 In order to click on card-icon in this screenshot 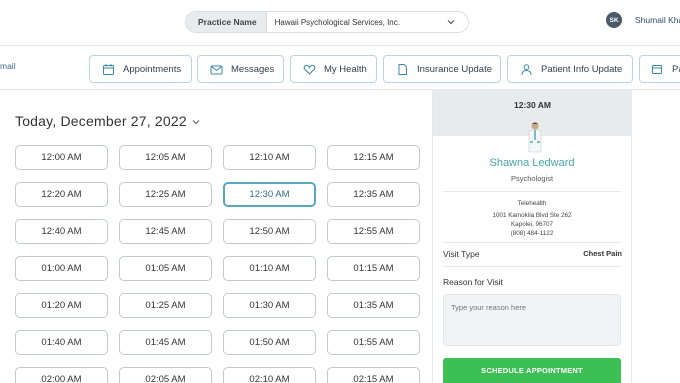, I will do `click(657, 69)`.